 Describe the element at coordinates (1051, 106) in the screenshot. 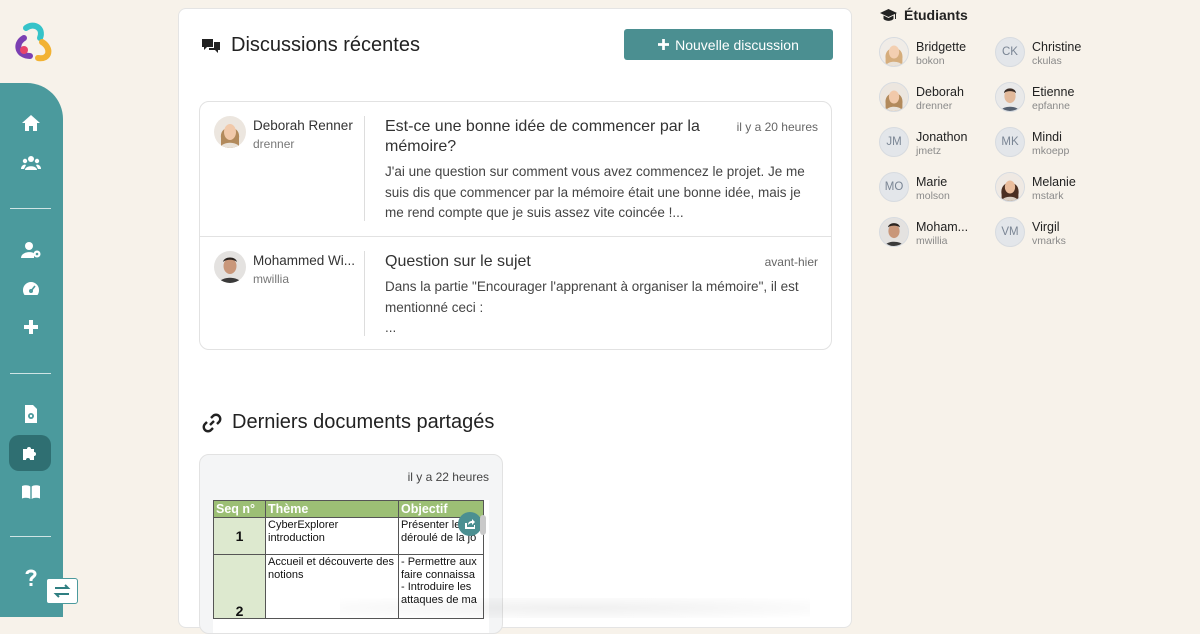

I see `student-handle: epfanne` at that location.